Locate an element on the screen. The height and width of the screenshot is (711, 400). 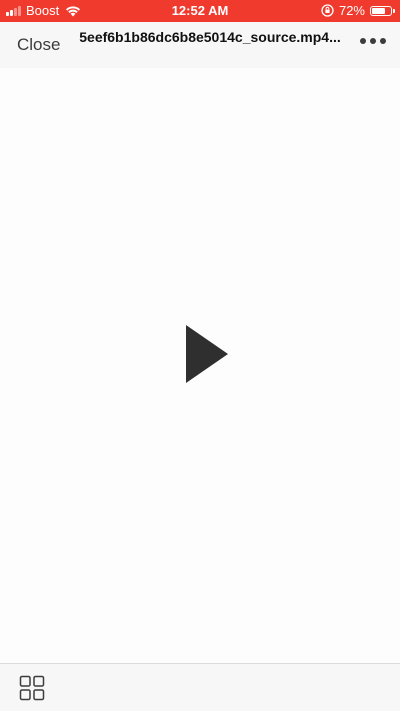
battery-percent: 72% is located at coordinates (351, 10).